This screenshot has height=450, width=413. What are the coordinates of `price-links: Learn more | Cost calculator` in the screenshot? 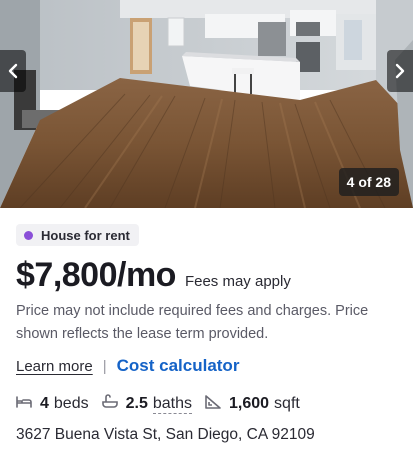 It's located at (127, 366).